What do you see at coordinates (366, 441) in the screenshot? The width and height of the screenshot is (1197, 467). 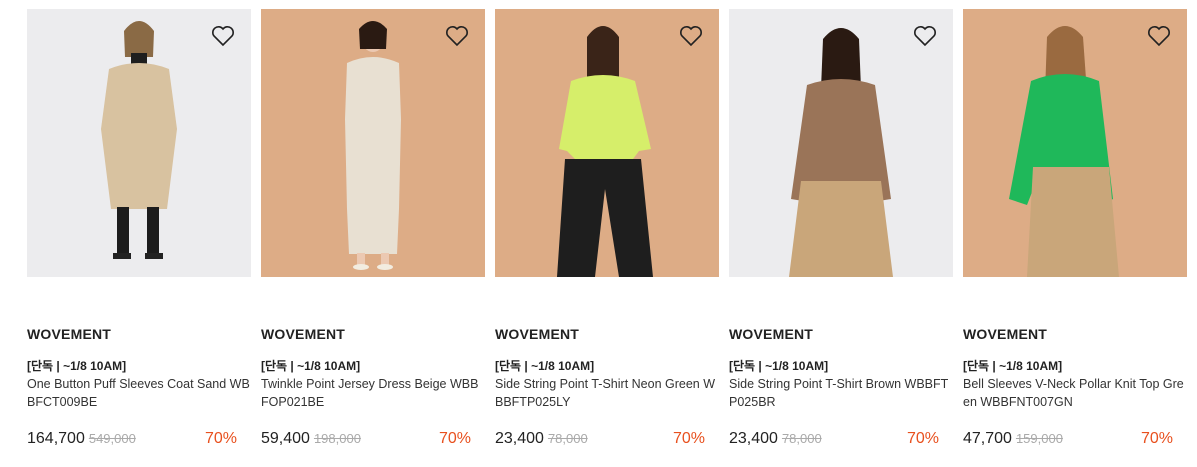 I see `price-row: 59,400 198,000 70%` at bounding box center [366, 441].